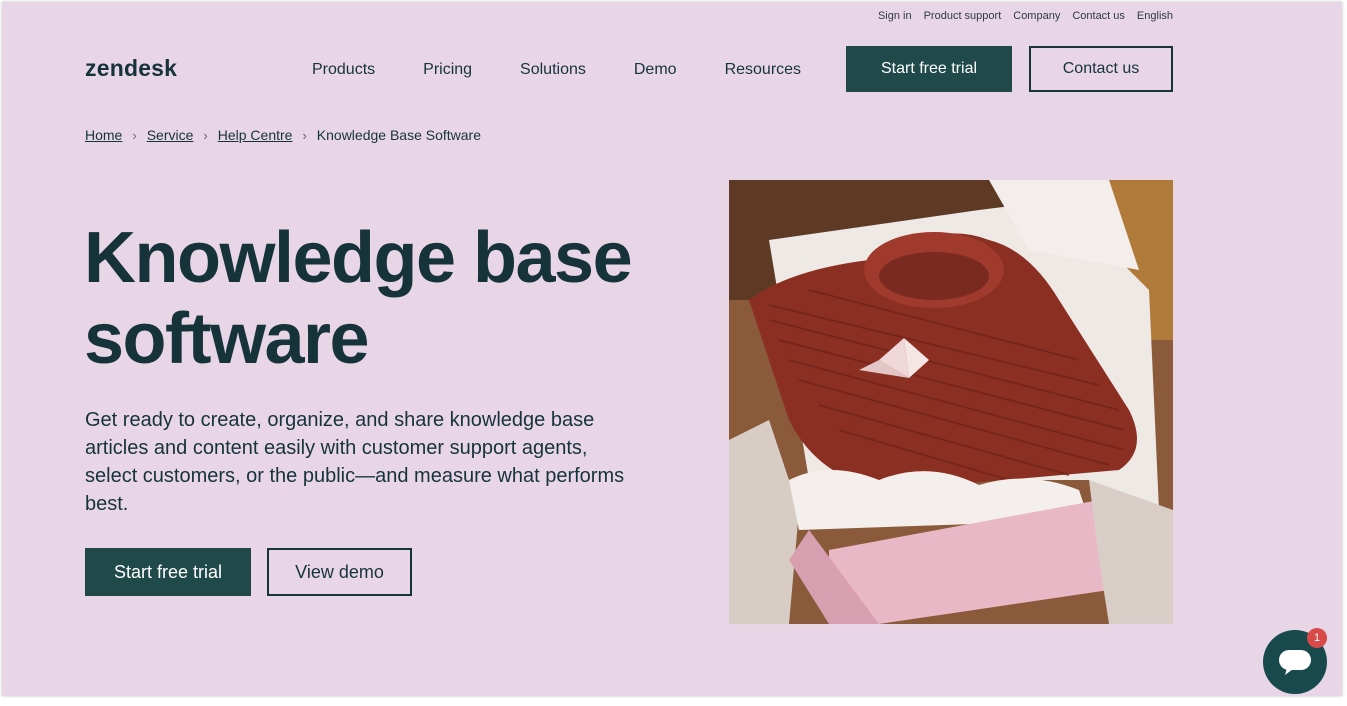  What do you see at coordinates (131, 68) in the screenshot?
I see `zendesk-logo: zendesk` at bounding box center [131, 68].